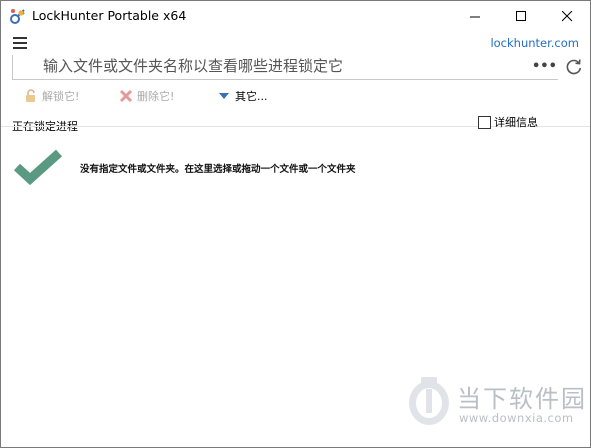  I want to click on hamburger-menu-icon, so click(20, 43).